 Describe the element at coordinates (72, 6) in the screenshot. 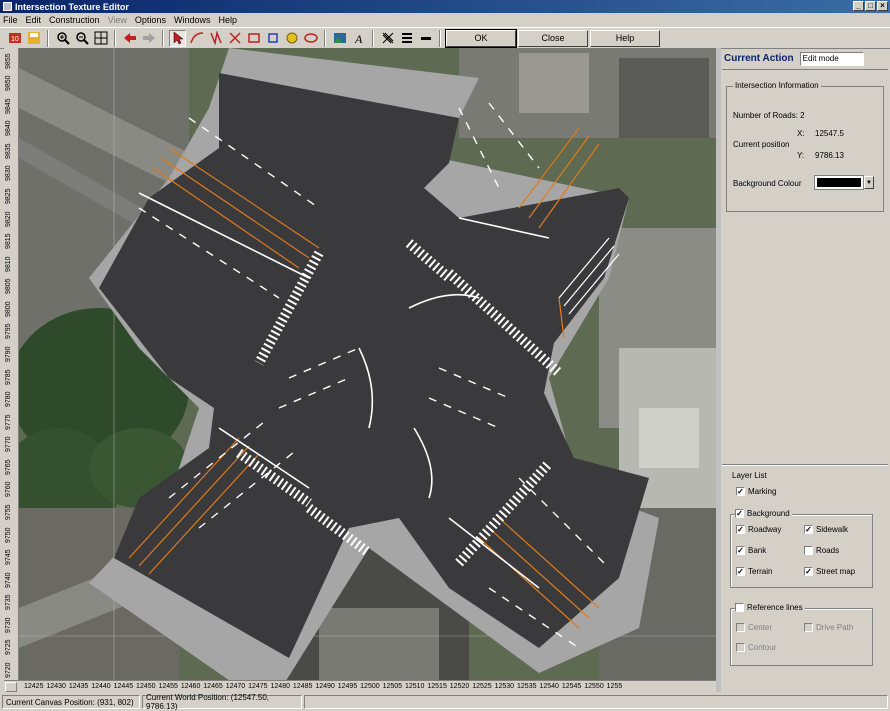

I see `window-title: Intersection Texture Editor` at that location.